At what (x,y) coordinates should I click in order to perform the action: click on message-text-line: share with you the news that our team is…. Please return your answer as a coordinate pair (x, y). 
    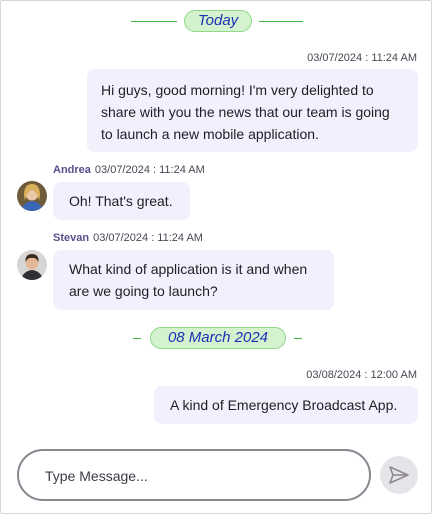
    Looking at the image, I should click on (245, 112).